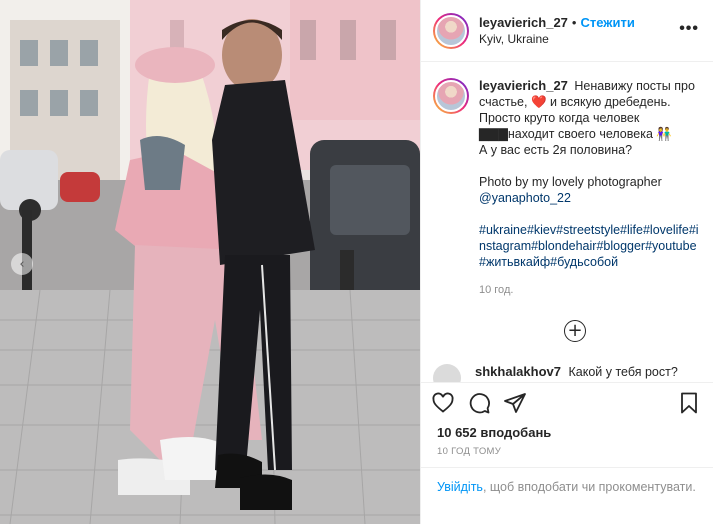  Describe the element at coordinates (460, 487) in the screenshot. I see `login-link: Увійдіть` at that location.